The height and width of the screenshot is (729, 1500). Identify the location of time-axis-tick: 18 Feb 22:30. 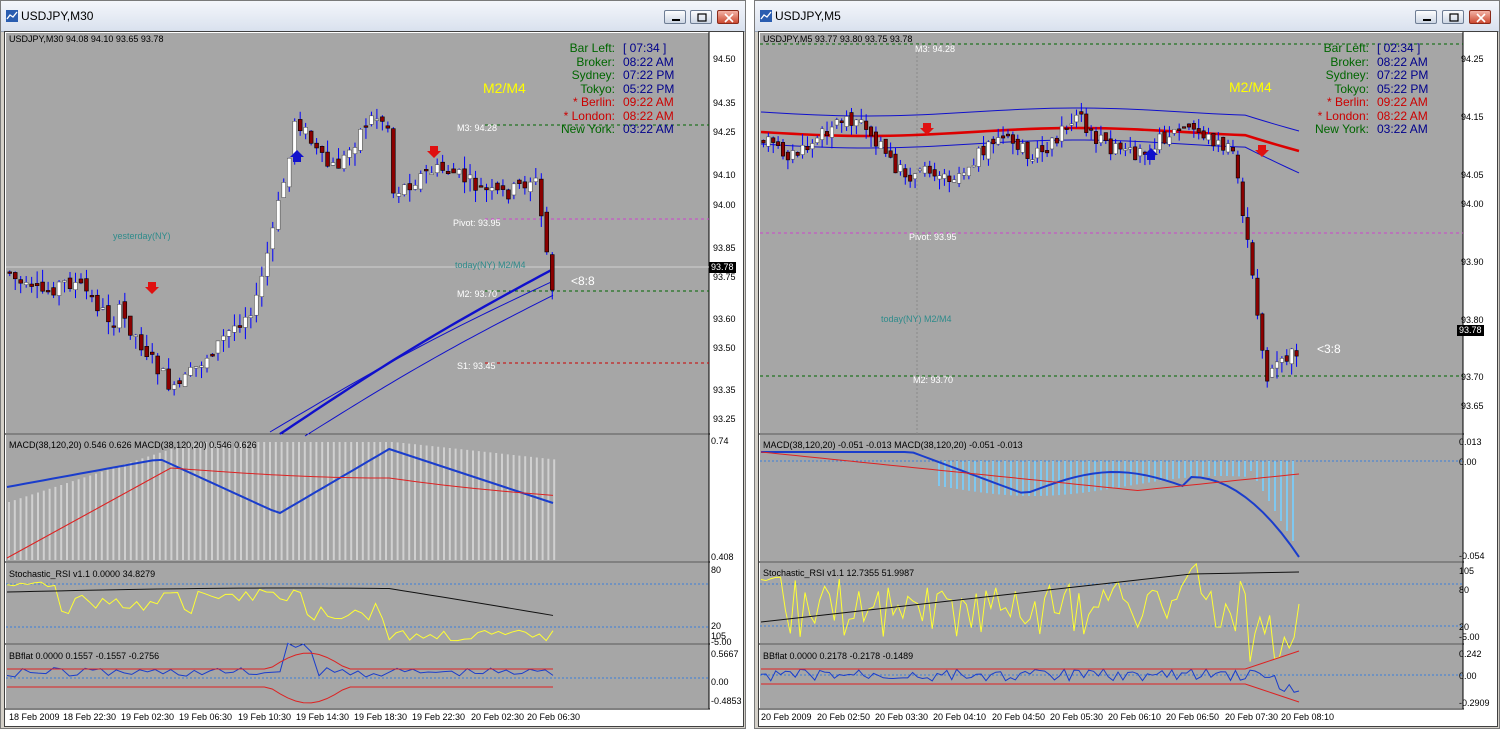
(90, 717).